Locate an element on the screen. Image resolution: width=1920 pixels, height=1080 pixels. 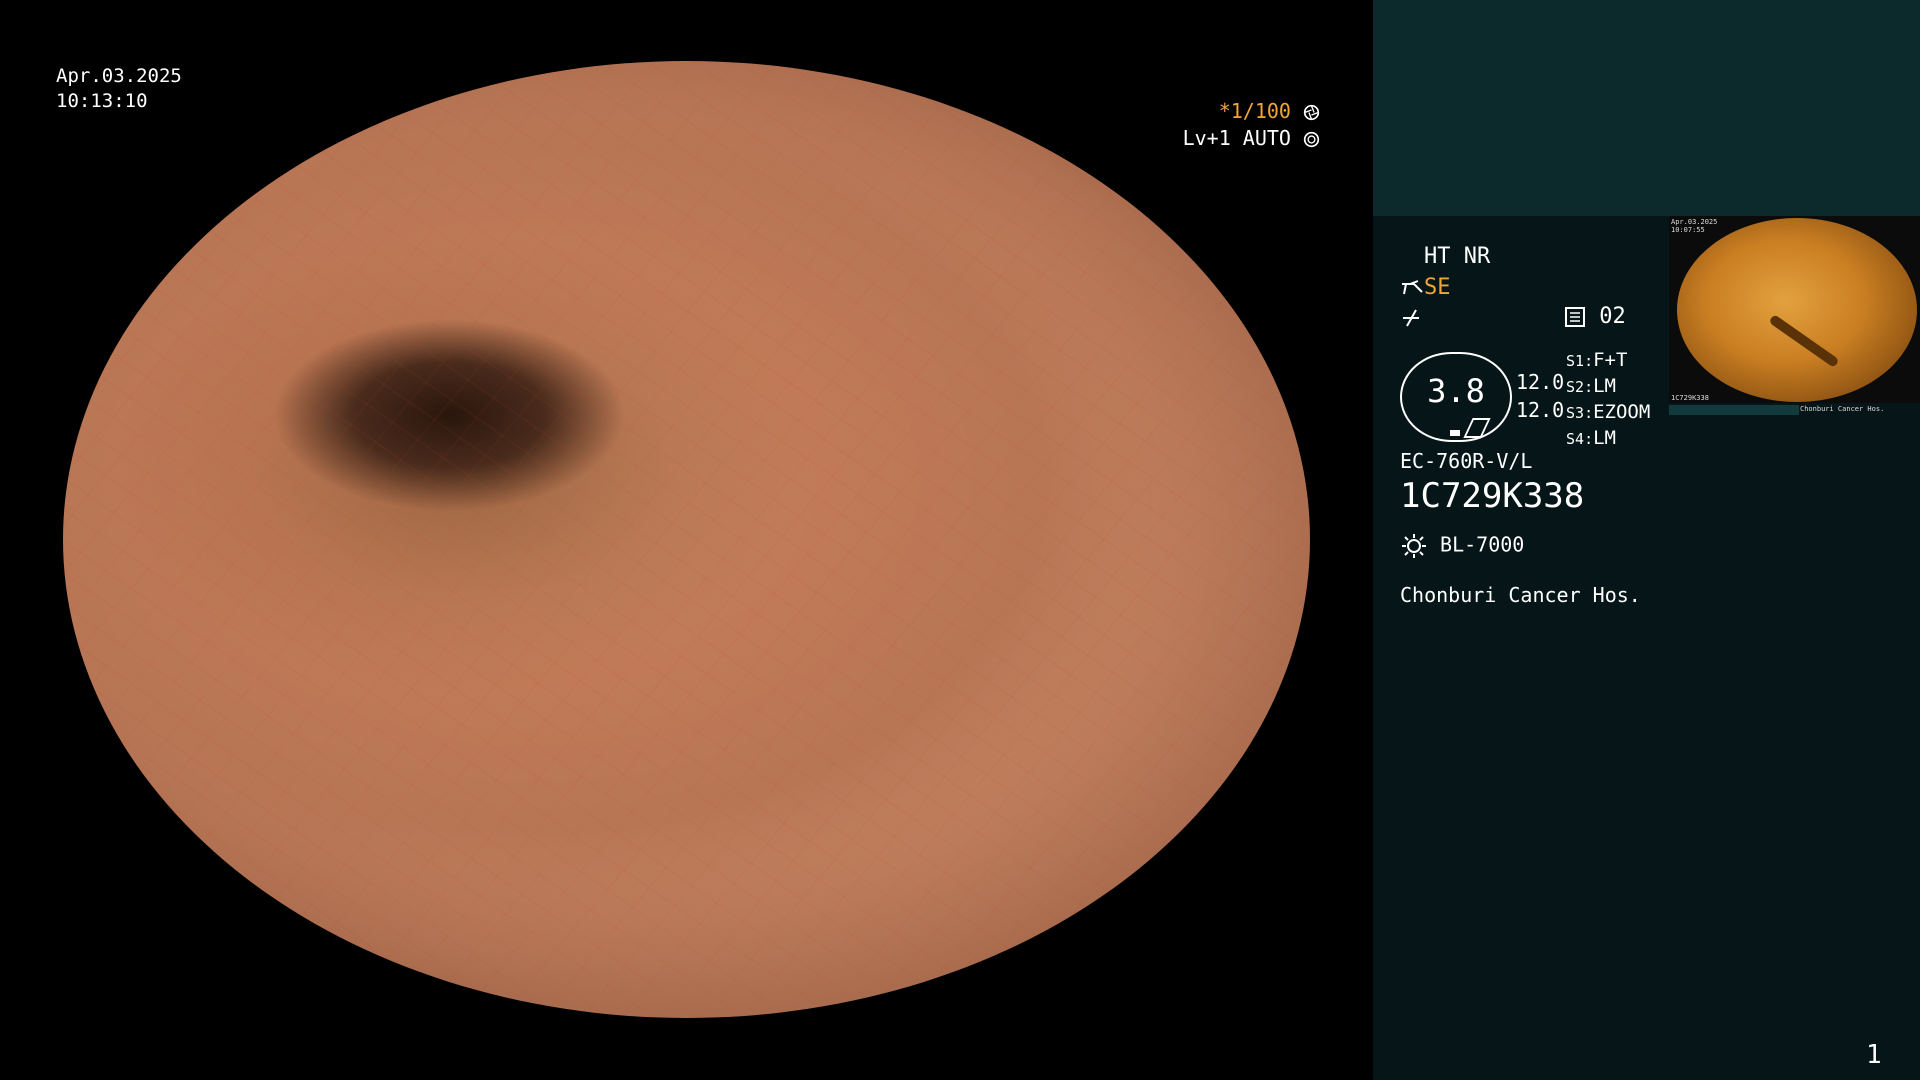
switch-row: S4:LM is located at coordinates (1591, 438).